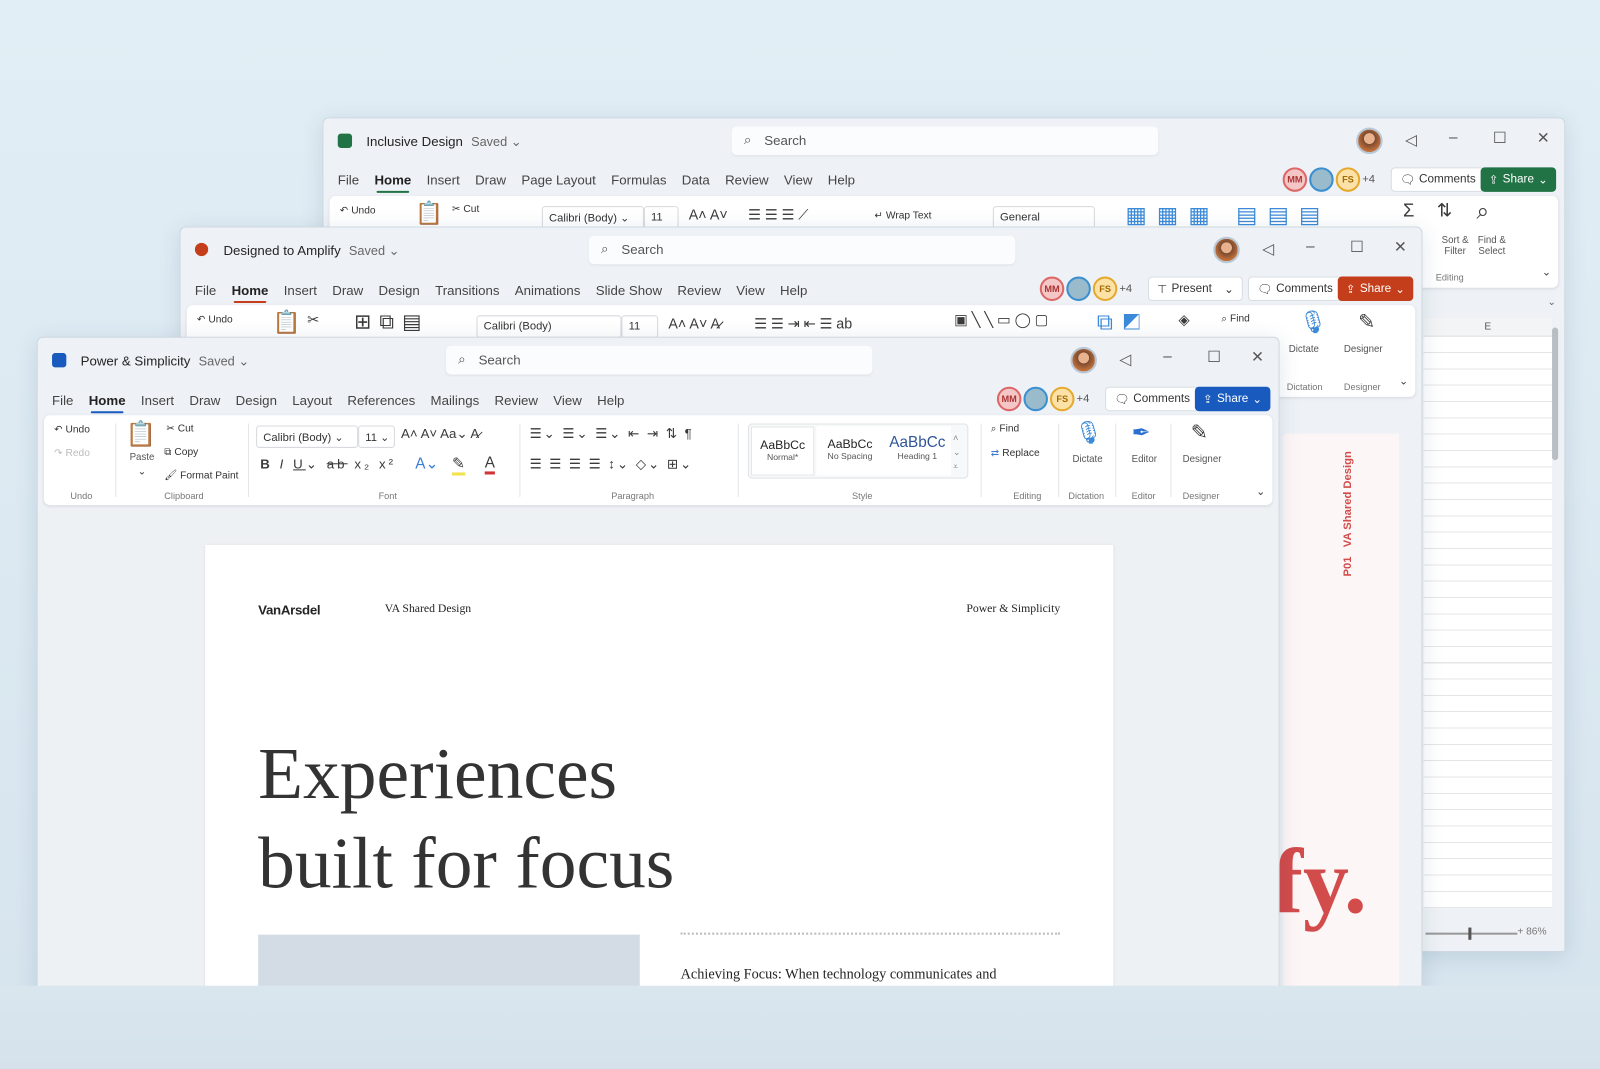 The width and height of the screenshot is (1600, 1069). I want to click on style-gallery-scroll: ˄ ⌄ ⩡, so click(957, 452).